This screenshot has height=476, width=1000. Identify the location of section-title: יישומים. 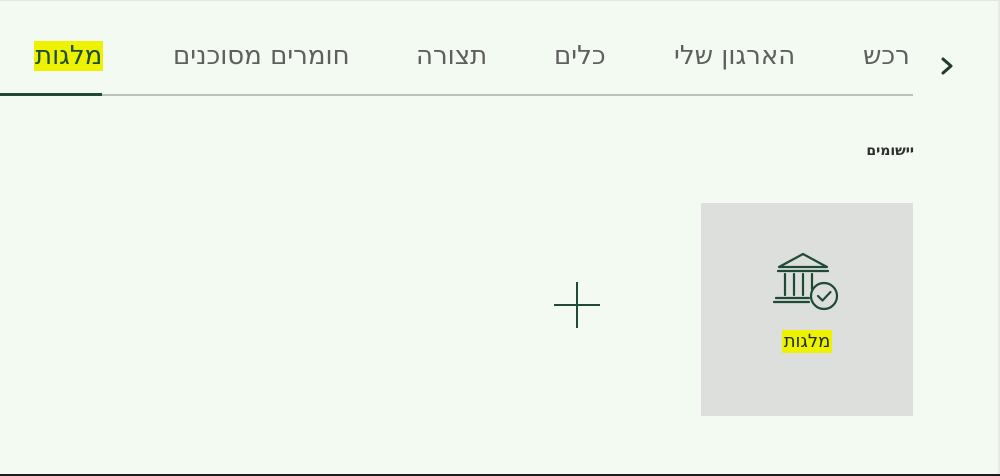
(890, 151).